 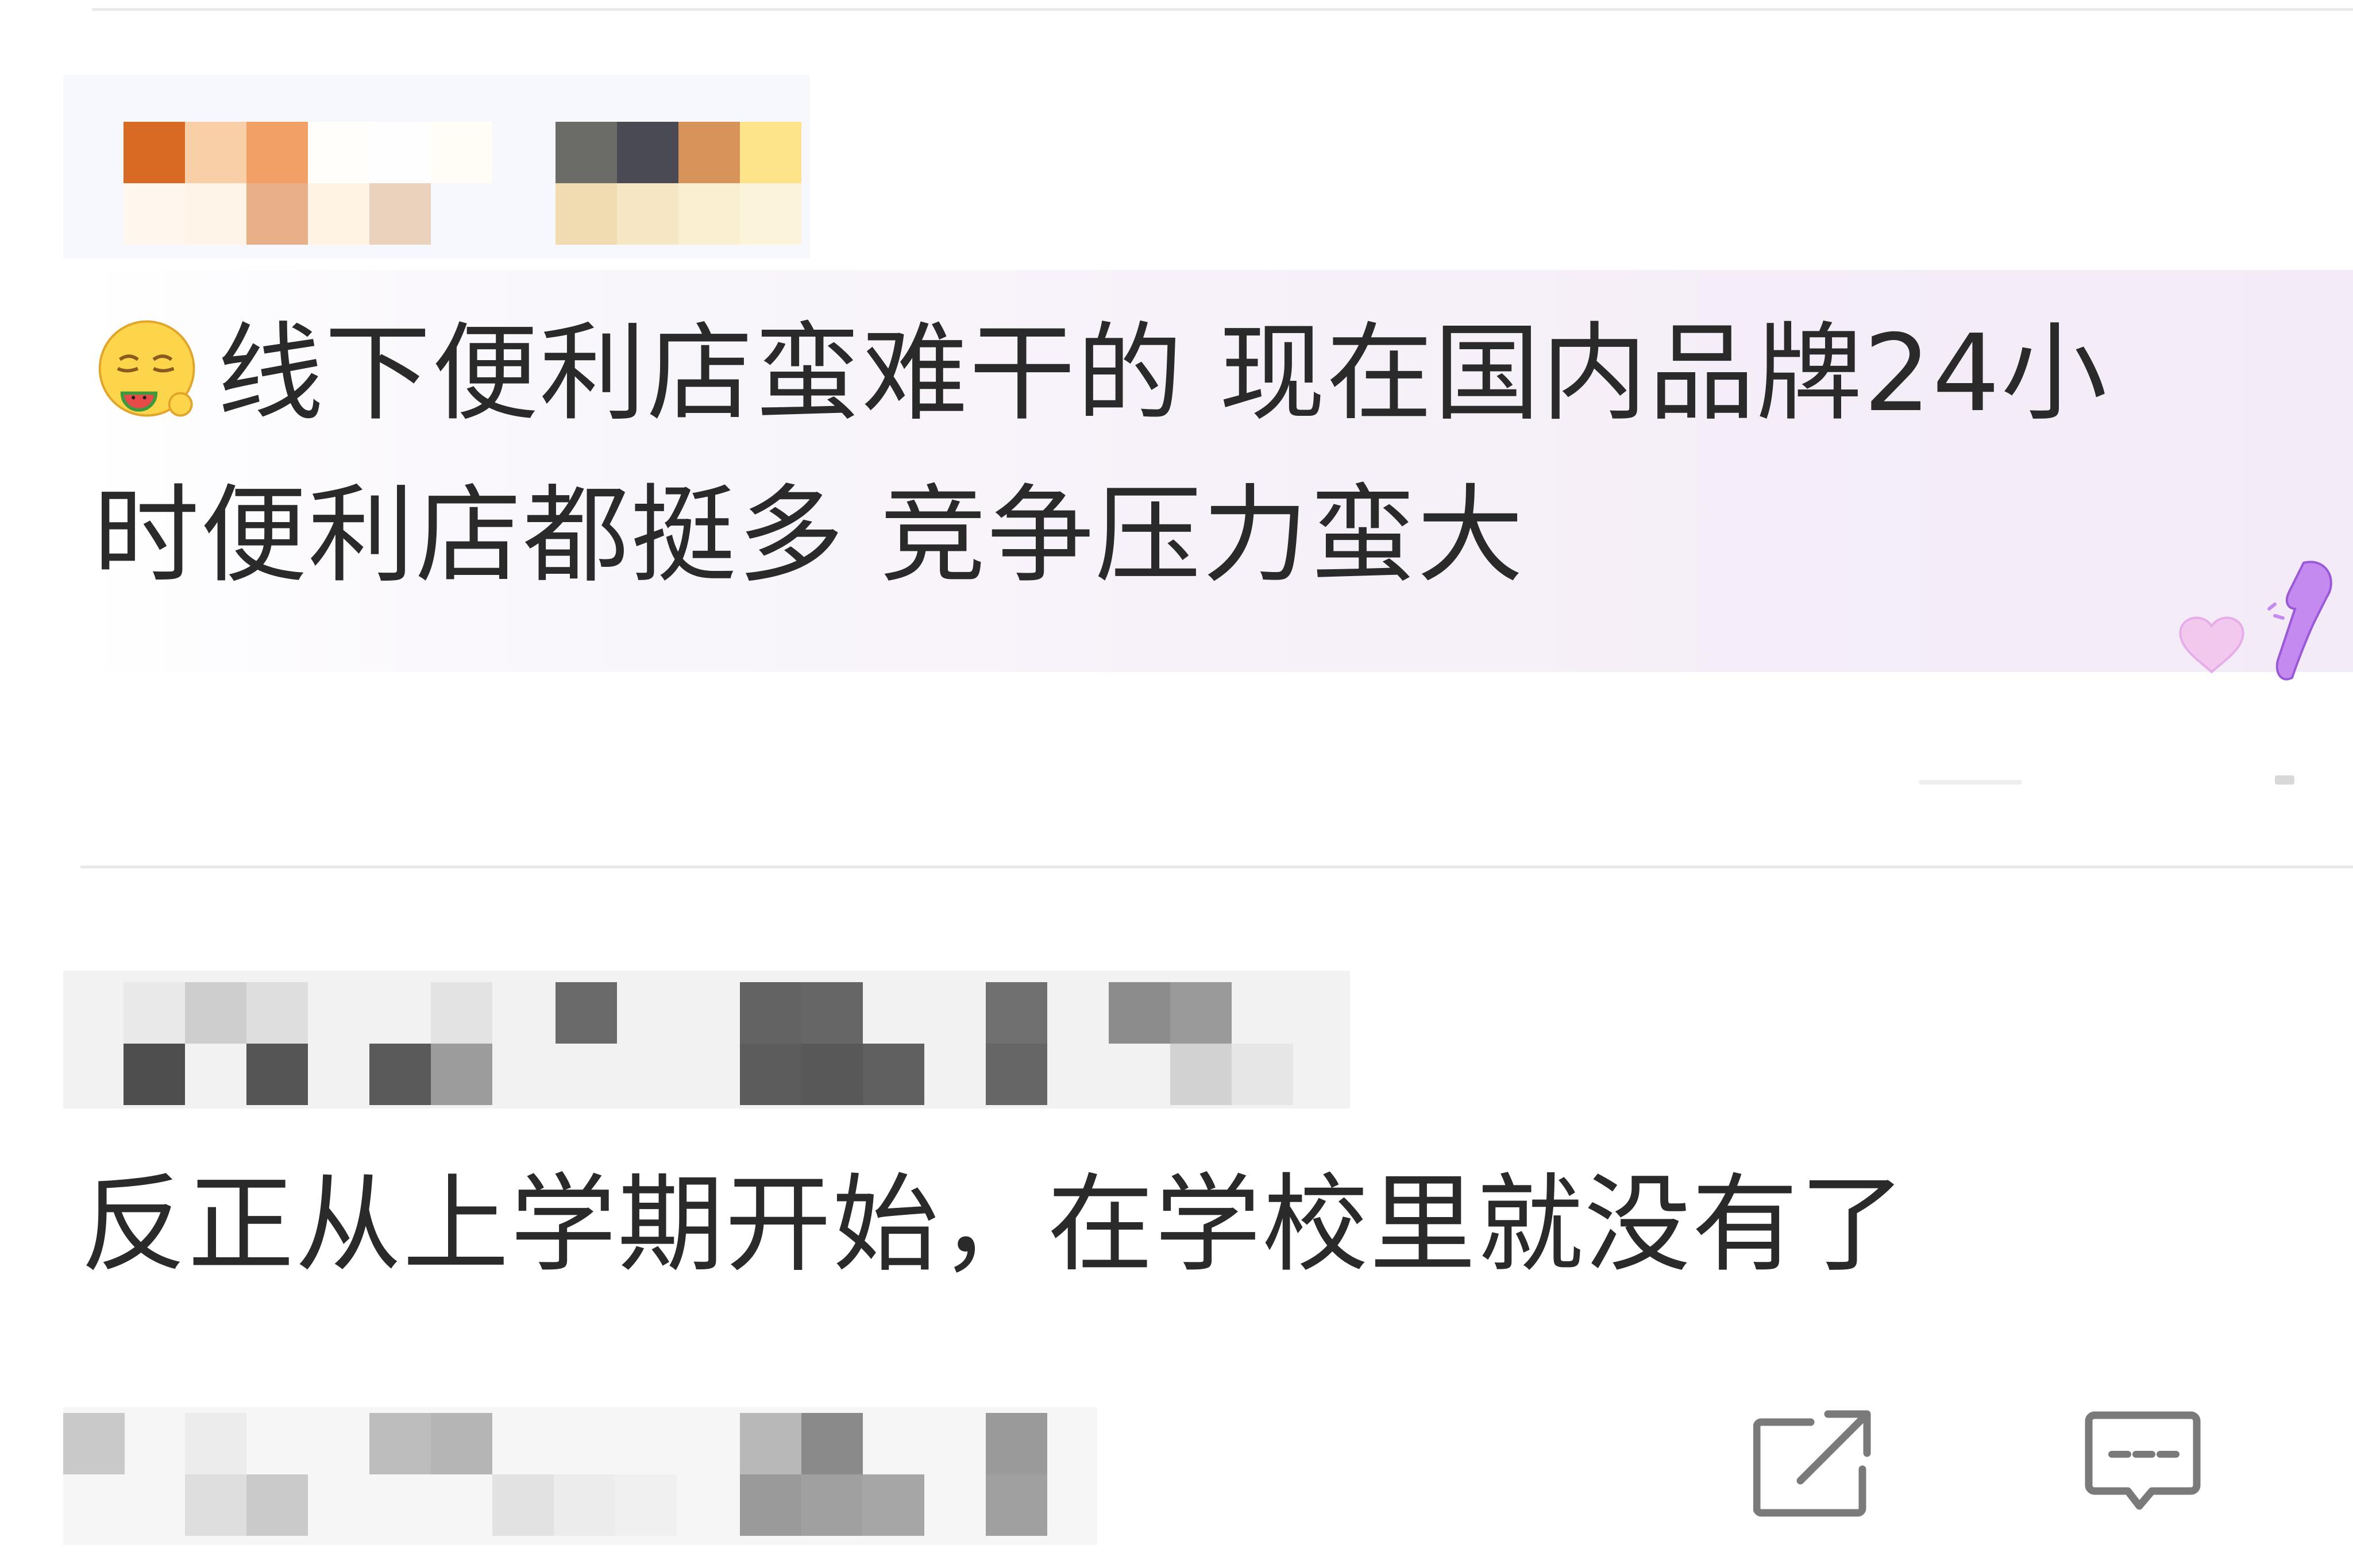 I want to click on comment-2-username-pixelated, so click(x=706, y=1040).